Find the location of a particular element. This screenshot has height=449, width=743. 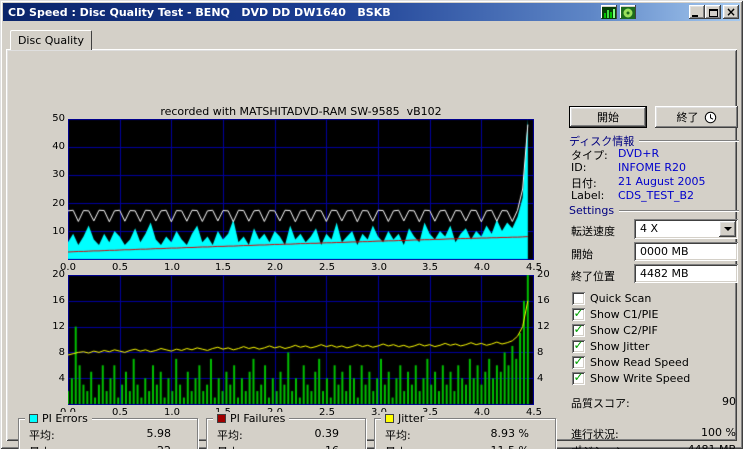

y-tick: 16 is located at coordinates (58, 300).